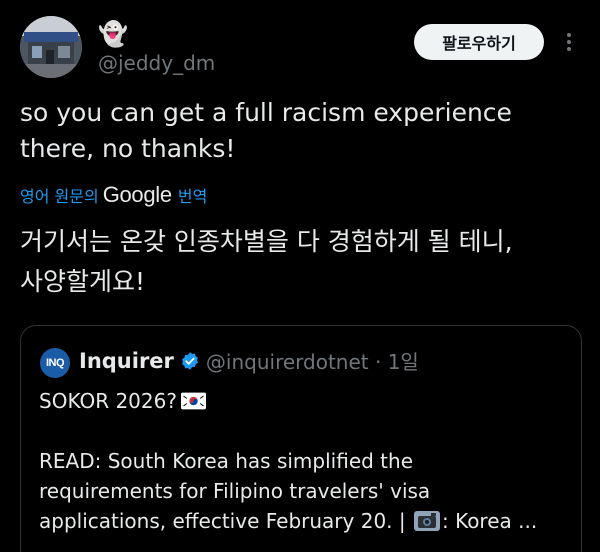 Image resolution: width=600 pixels, height=552 pixels. What do you see at coordinates (304, 401) in the screenshot?
I see `quote-line: SOKOR 2026?` at bounding box center [304, 401].